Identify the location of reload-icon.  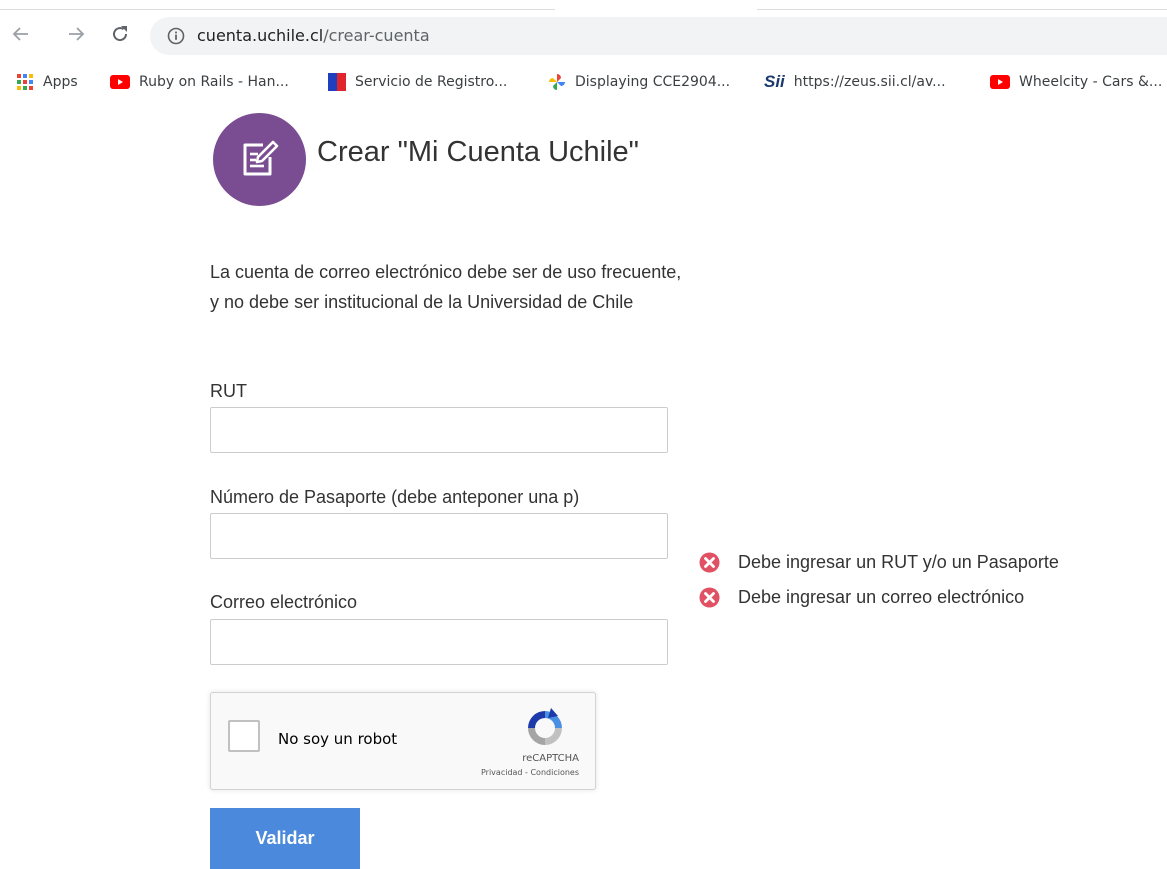
(120, 34).